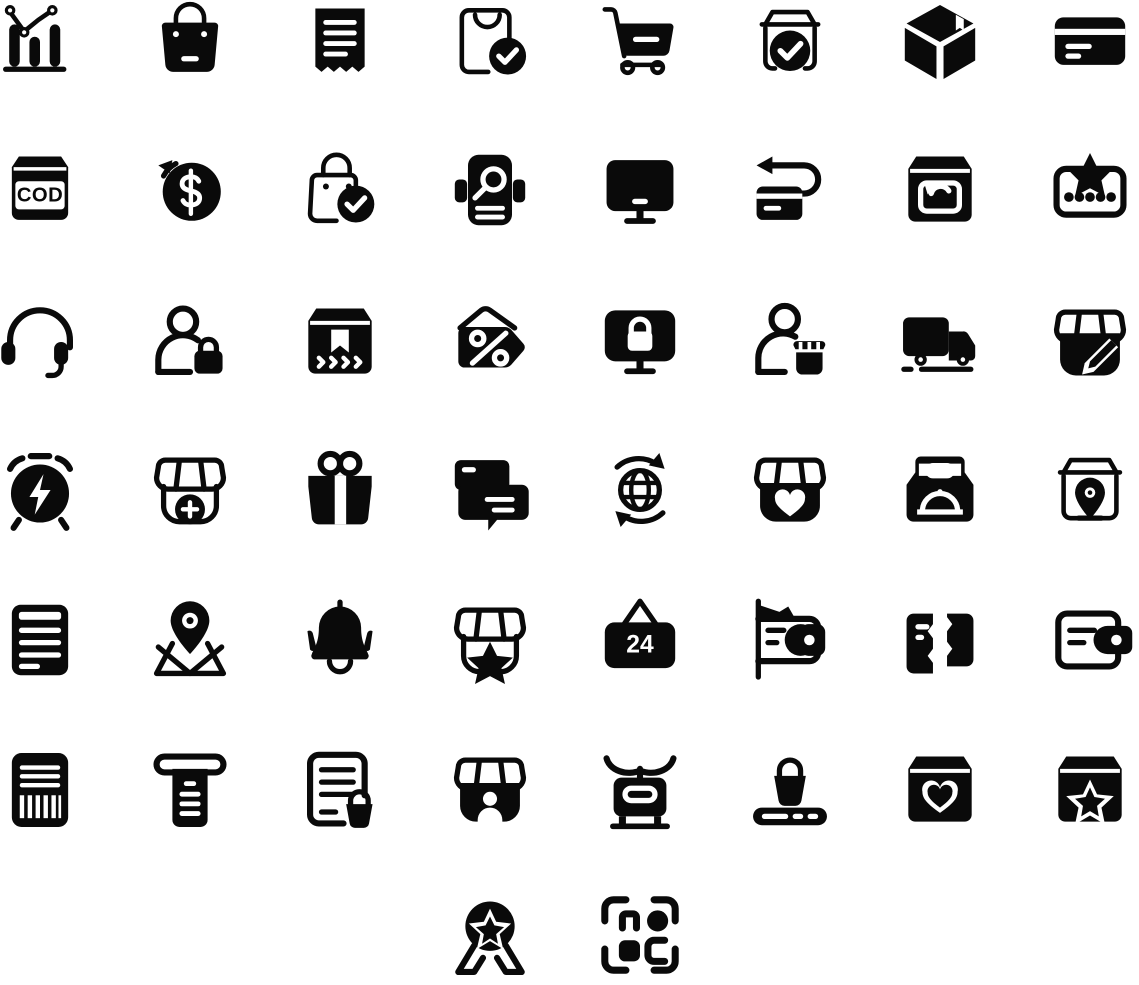 This screenshot has height=985, width=1139. What do you see at coordinates (340, 490) in the screenshot?
I see `gift-box-icon` at bounding box center [340, 490].